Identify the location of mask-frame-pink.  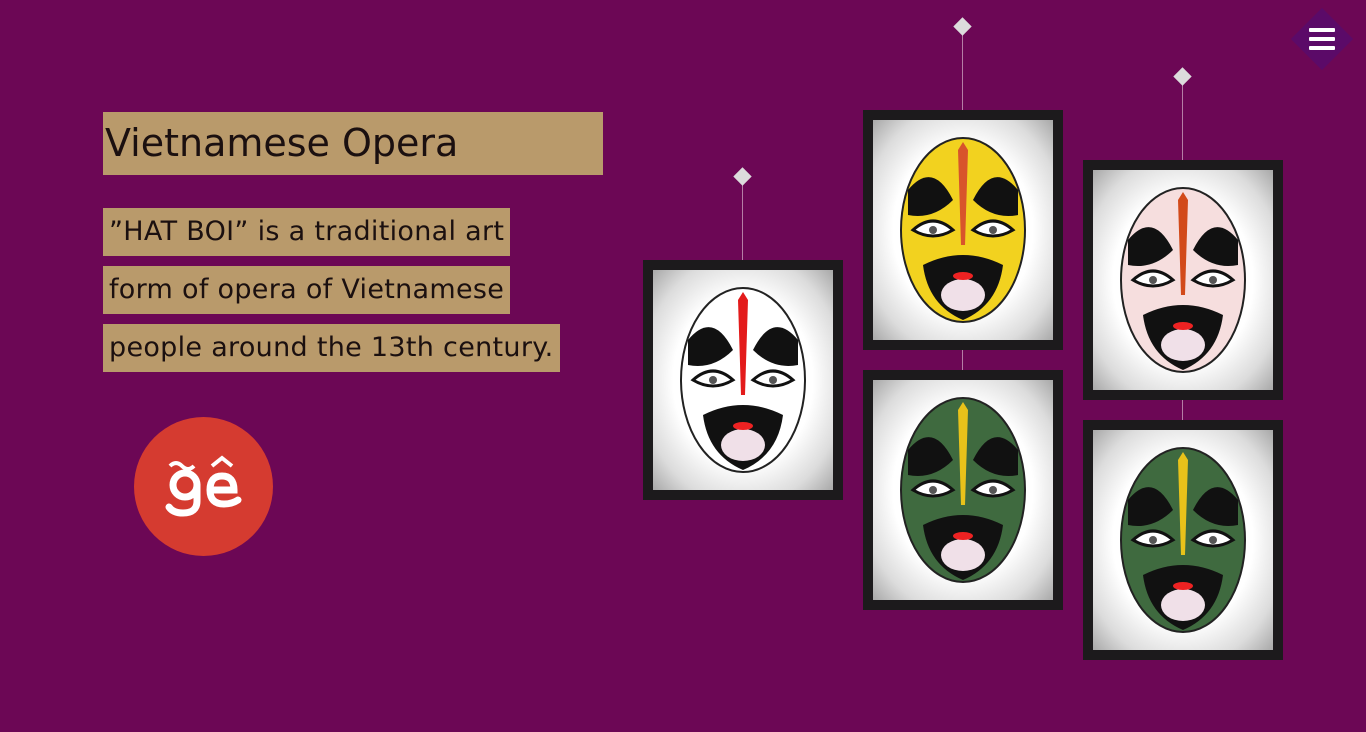
(1183, 280).